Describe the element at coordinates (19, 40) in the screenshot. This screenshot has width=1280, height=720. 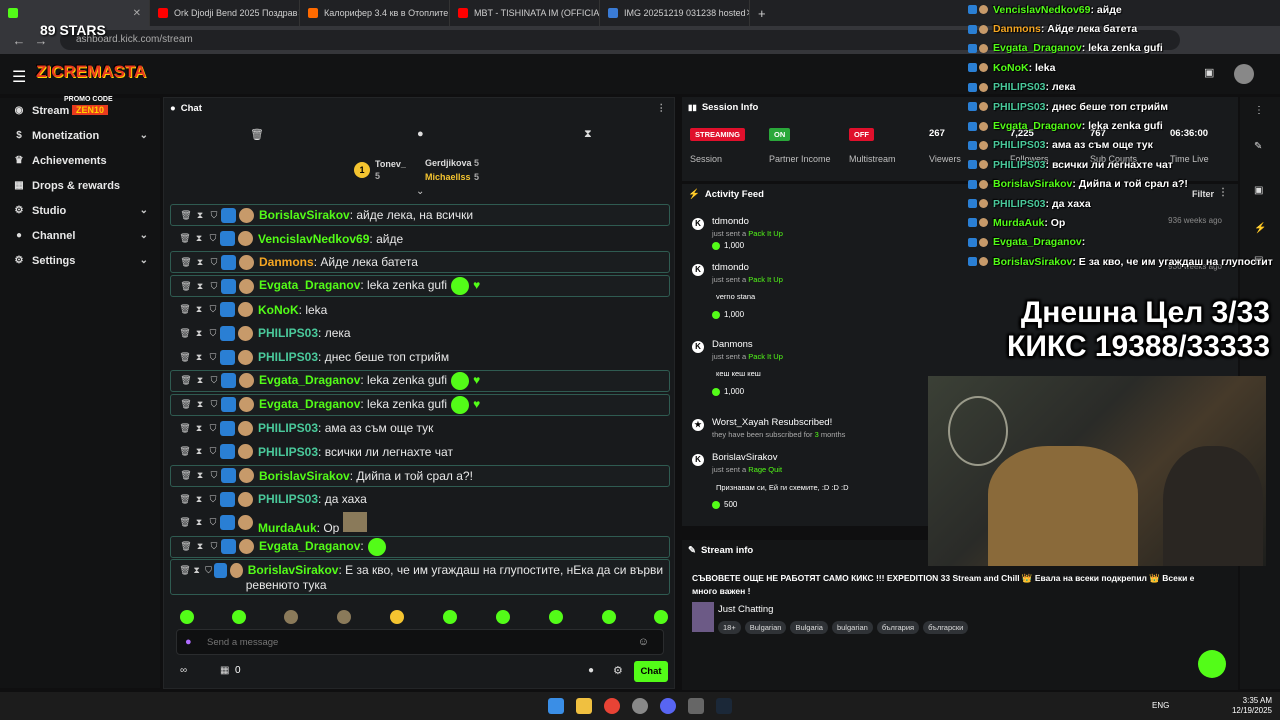
I see `back-arrow-icon: ←` at that location.